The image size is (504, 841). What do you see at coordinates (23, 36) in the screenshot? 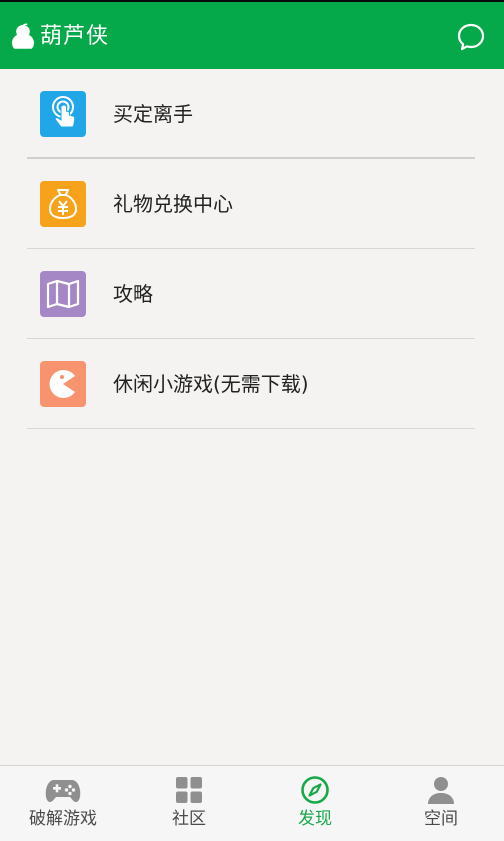
I see `gourd-logo-icon` at bounding box center [23, 36].